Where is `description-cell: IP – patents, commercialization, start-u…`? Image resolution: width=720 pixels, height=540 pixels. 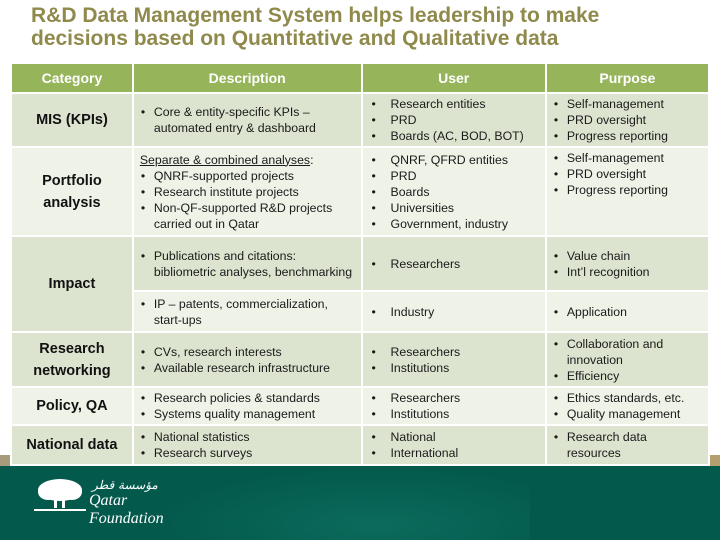 description-cell: IP – patents, commercialization, start-u… is located at coordinates (247, 311).